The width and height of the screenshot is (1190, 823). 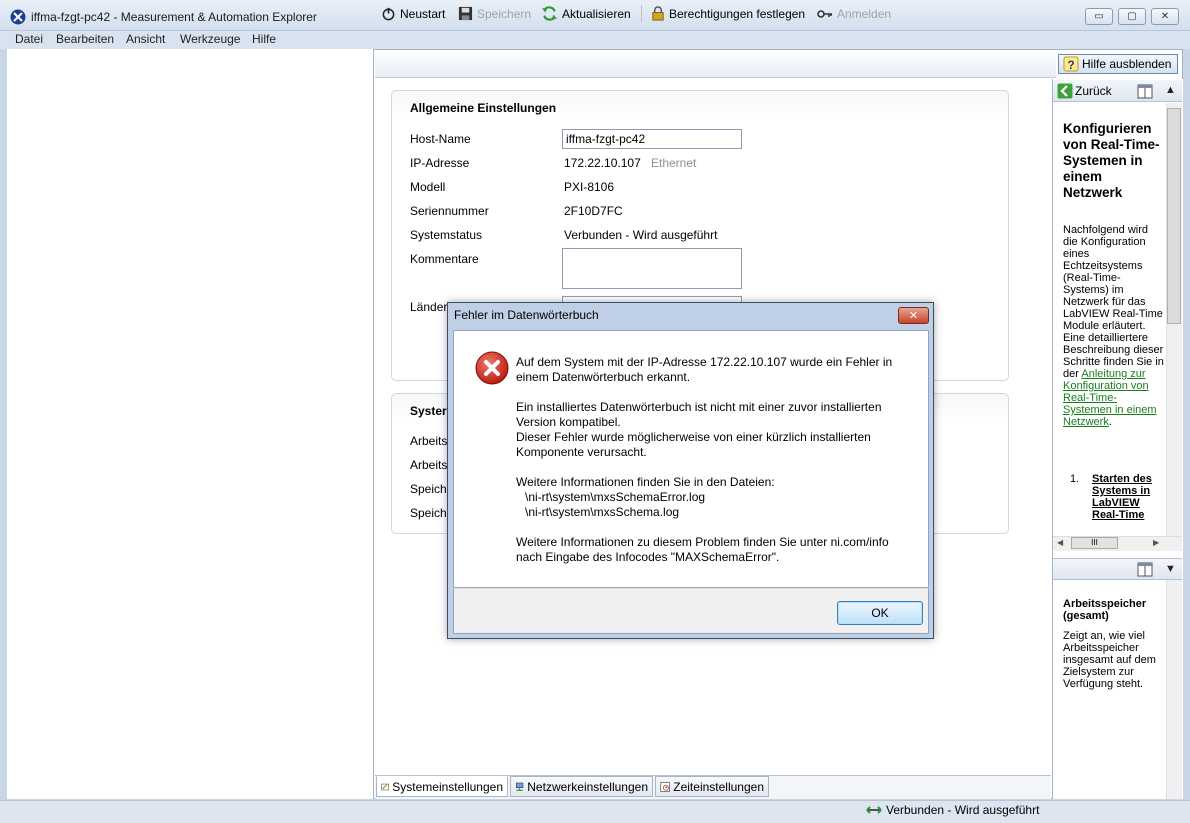 What do you see at coordinates (603, 377) in the screenshot?
I see `dialog-message-line-2: einem Datenwörterbuch erkannt.` at bounding box center [603, 377].